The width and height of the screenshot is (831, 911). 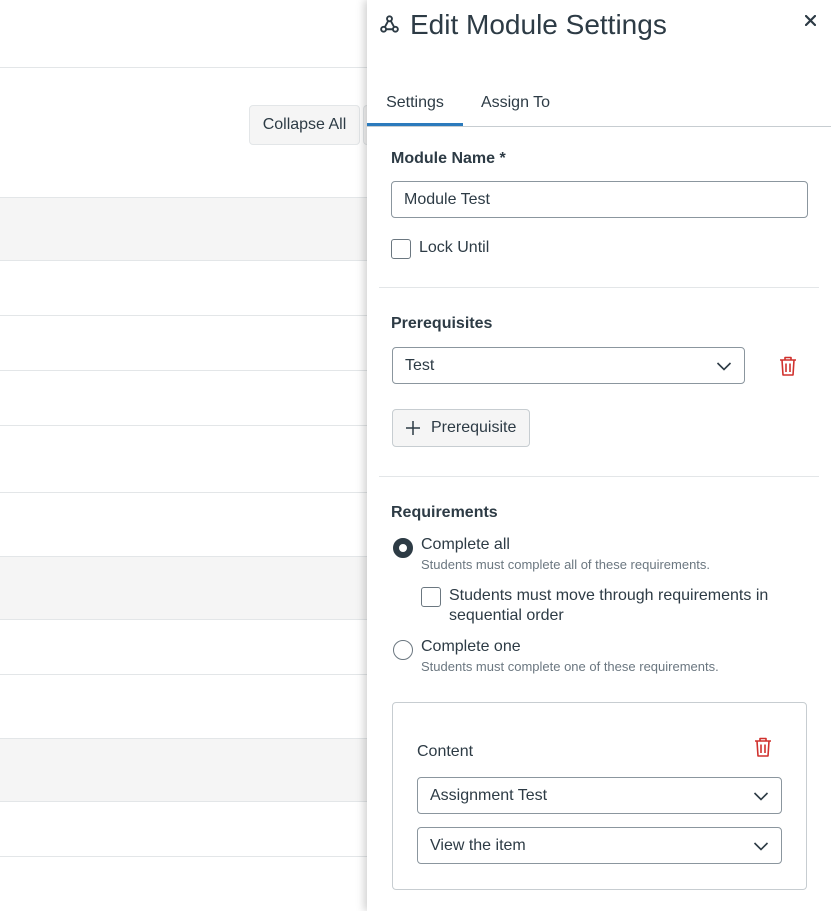 What do you see at coordinates (471, 646) in the screenshot?
I see `complete-one-label: Complete one` at bounding box center [471, 646].